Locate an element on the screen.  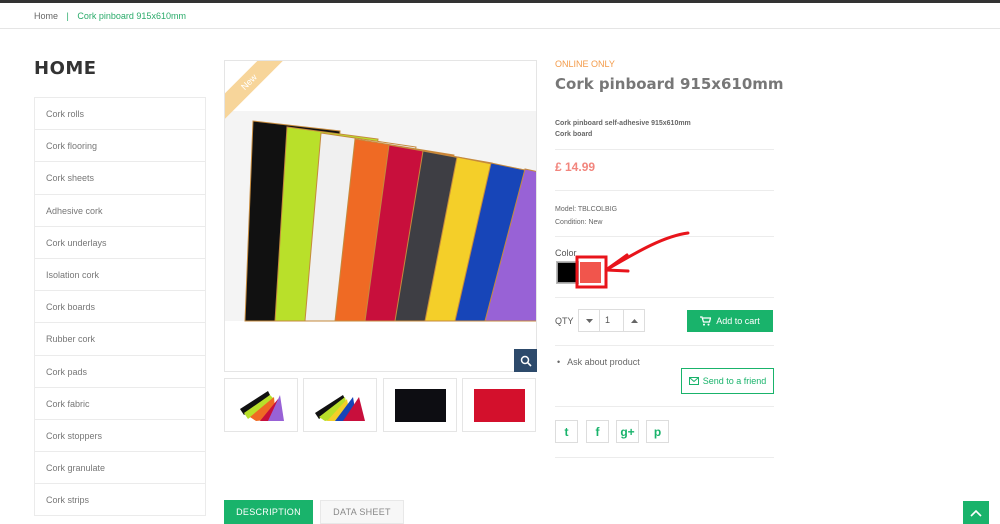
tab-description: DESCRIPTION is located at coordinates (268, 512).